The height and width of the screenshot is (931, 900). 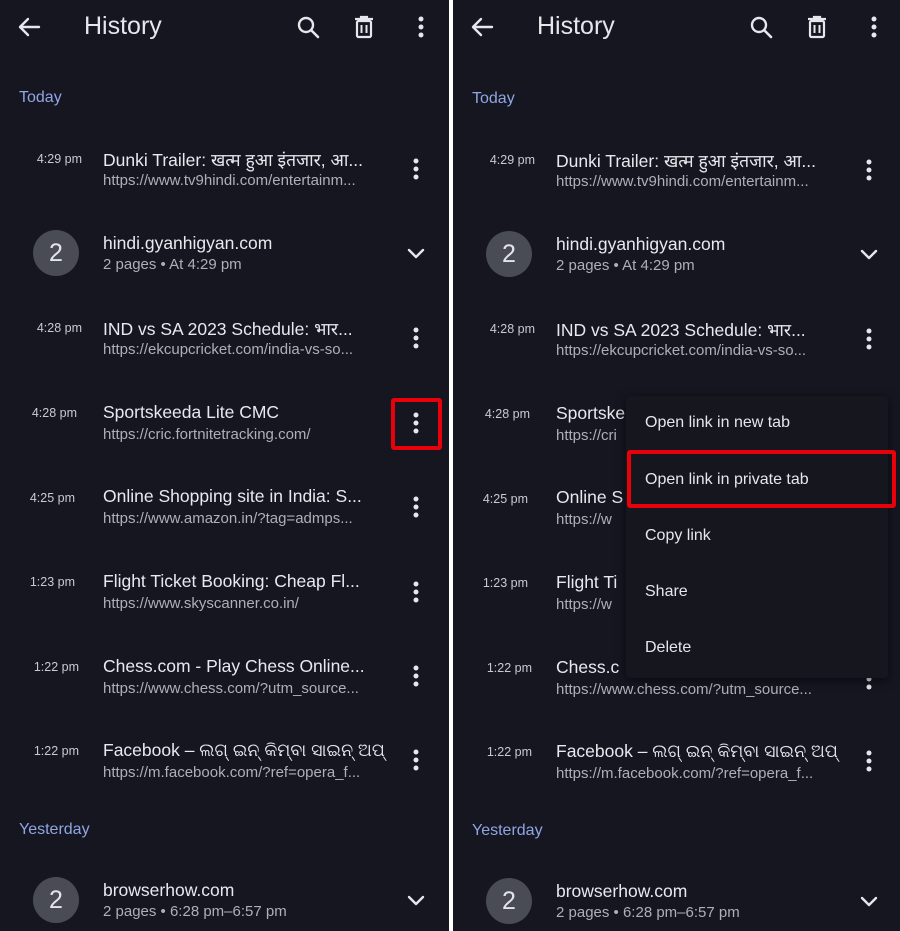 I want to click on menu-item-delete: Delete, so click(x=668, y=648).